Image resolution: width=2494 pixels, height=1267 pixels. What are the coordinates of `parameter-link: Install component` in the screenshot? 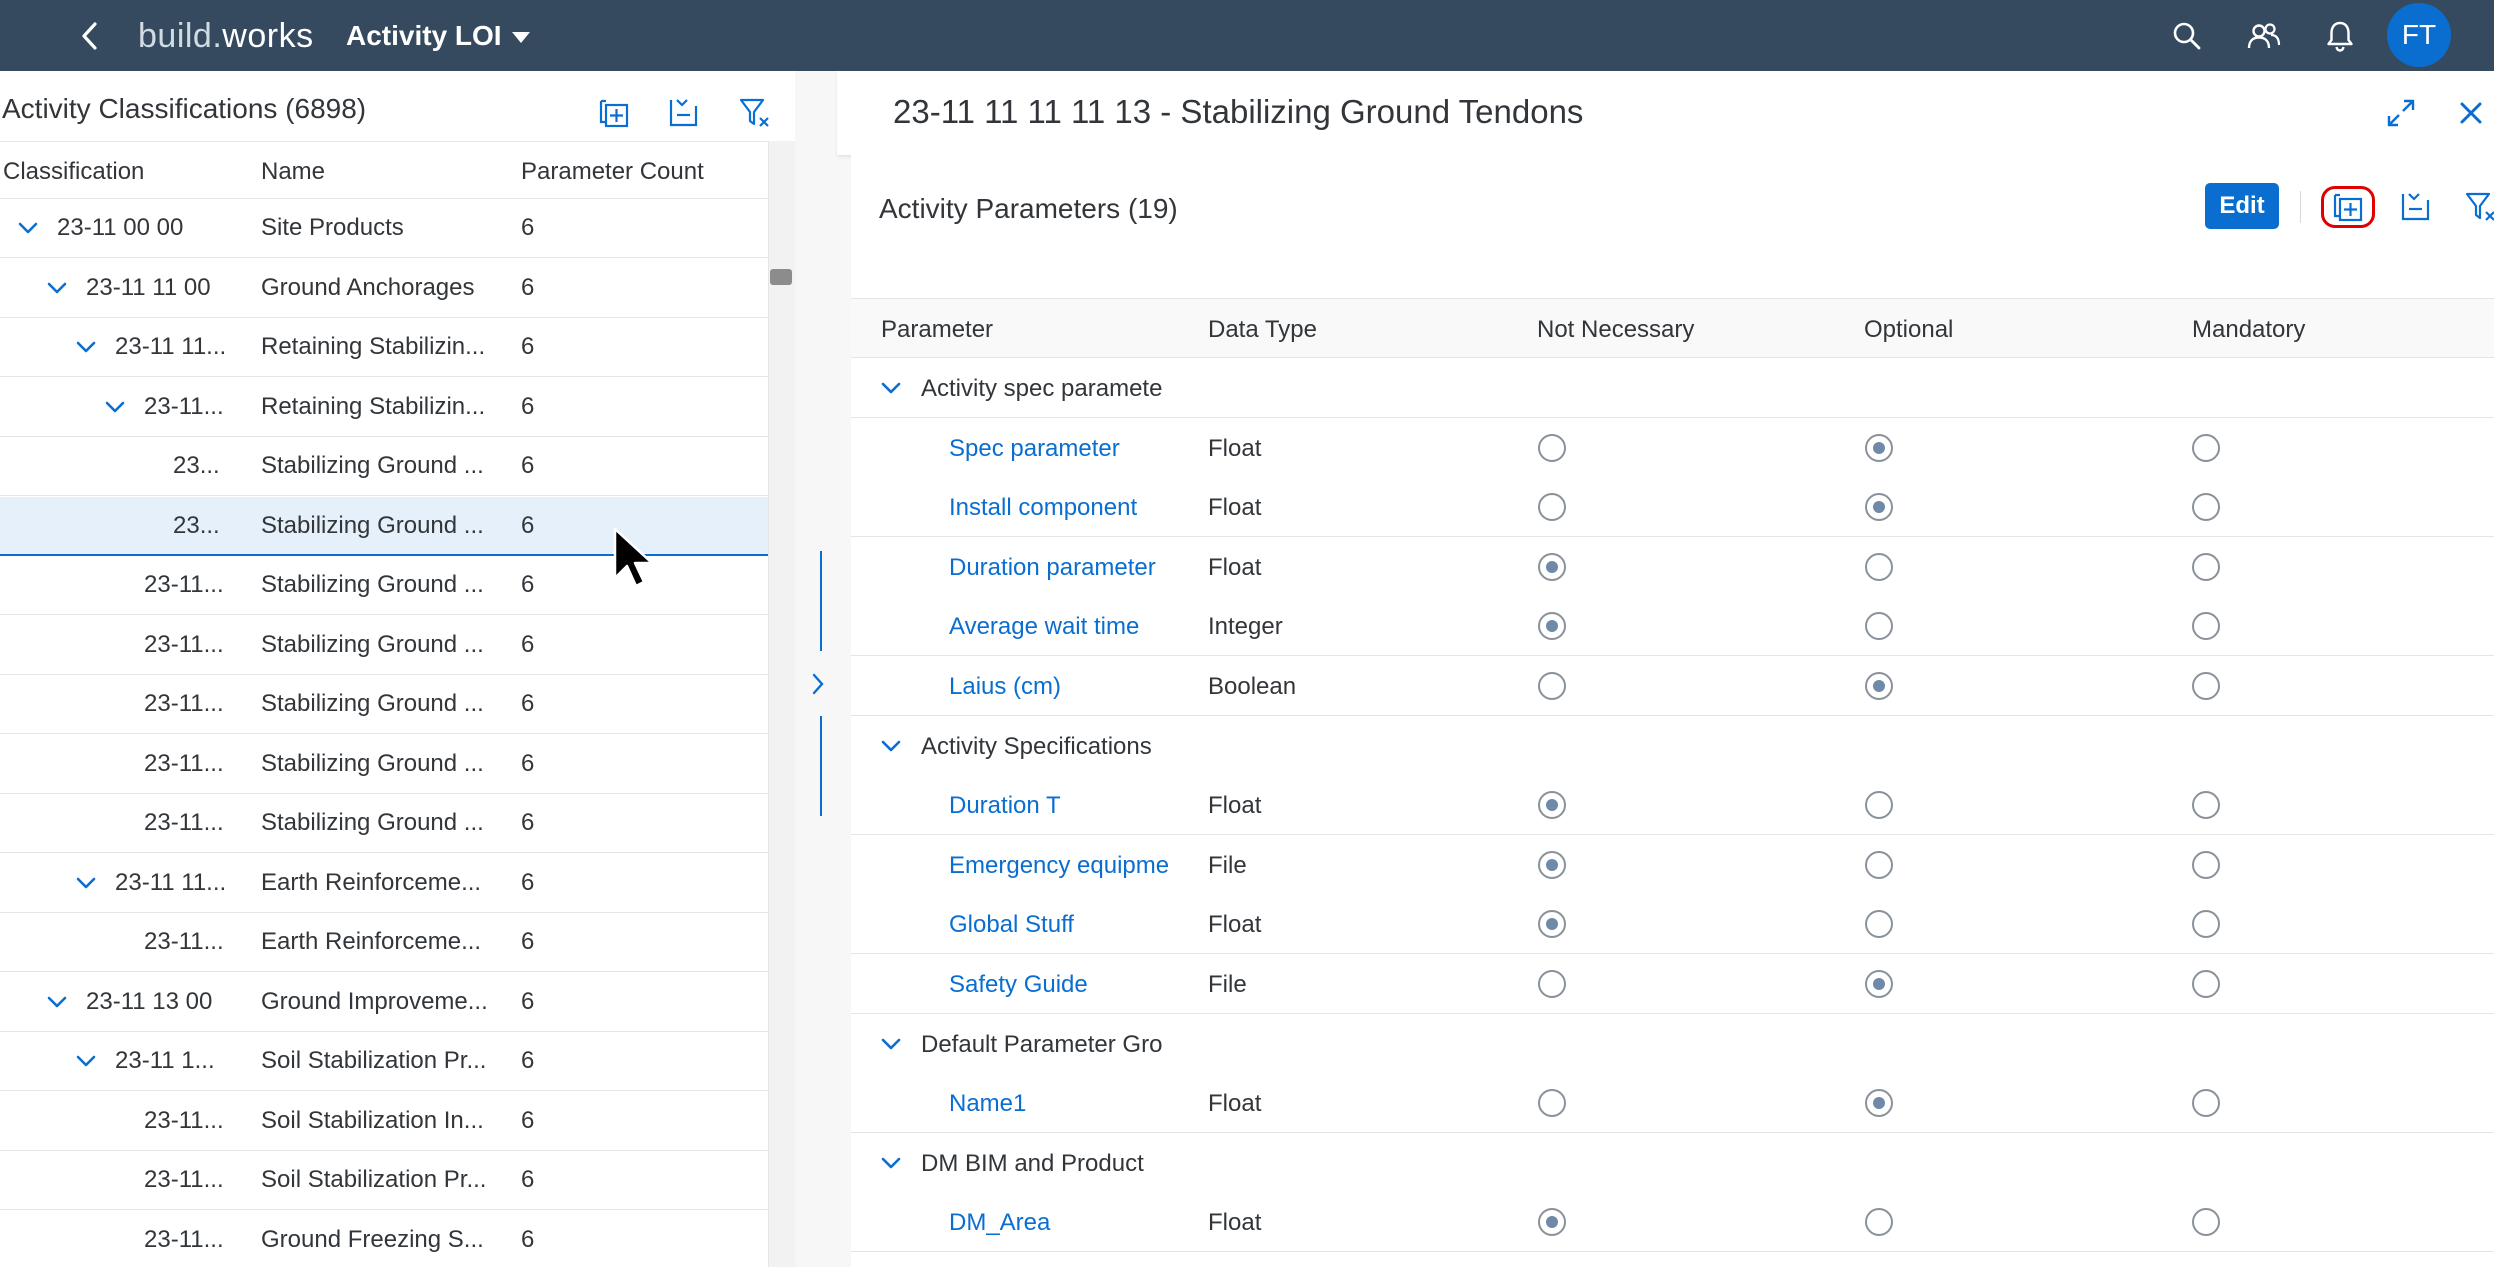 It's located at (1060, 508).